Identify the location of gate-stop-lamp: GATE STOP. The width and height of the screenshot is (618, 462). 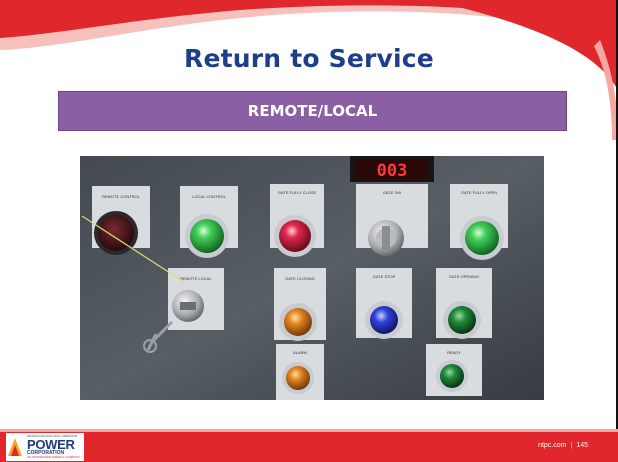
(384, 303).